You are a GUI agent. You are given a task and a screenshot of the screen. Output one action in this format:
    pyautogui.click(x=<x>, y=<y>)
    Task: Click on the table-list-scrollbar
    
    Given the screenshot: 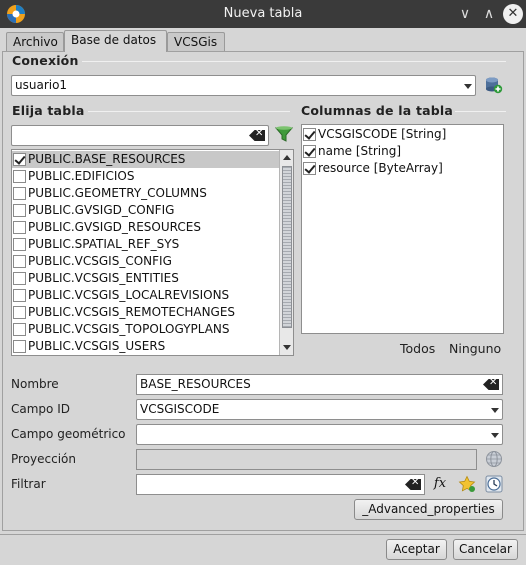 What is the action you would take?
    pyautogui.click(x=286, y=252)
    